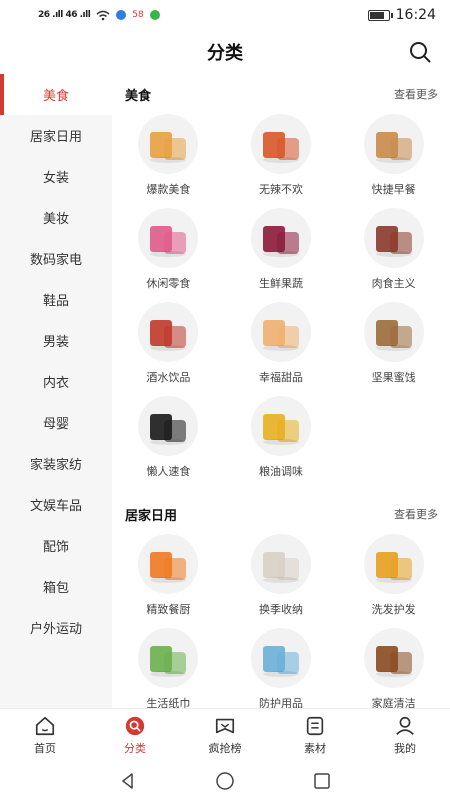  I want to click on category-tile: 懒人速食, so click(168, 440).